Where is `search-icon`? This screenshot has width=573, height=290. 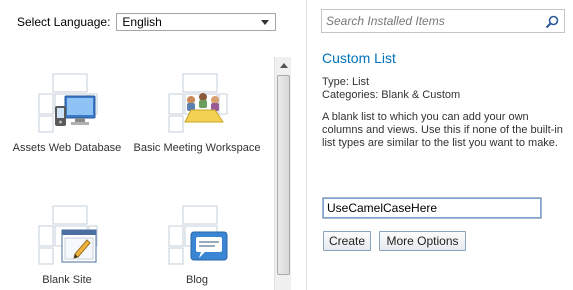
search-icon is located at coordinates (552, 22).